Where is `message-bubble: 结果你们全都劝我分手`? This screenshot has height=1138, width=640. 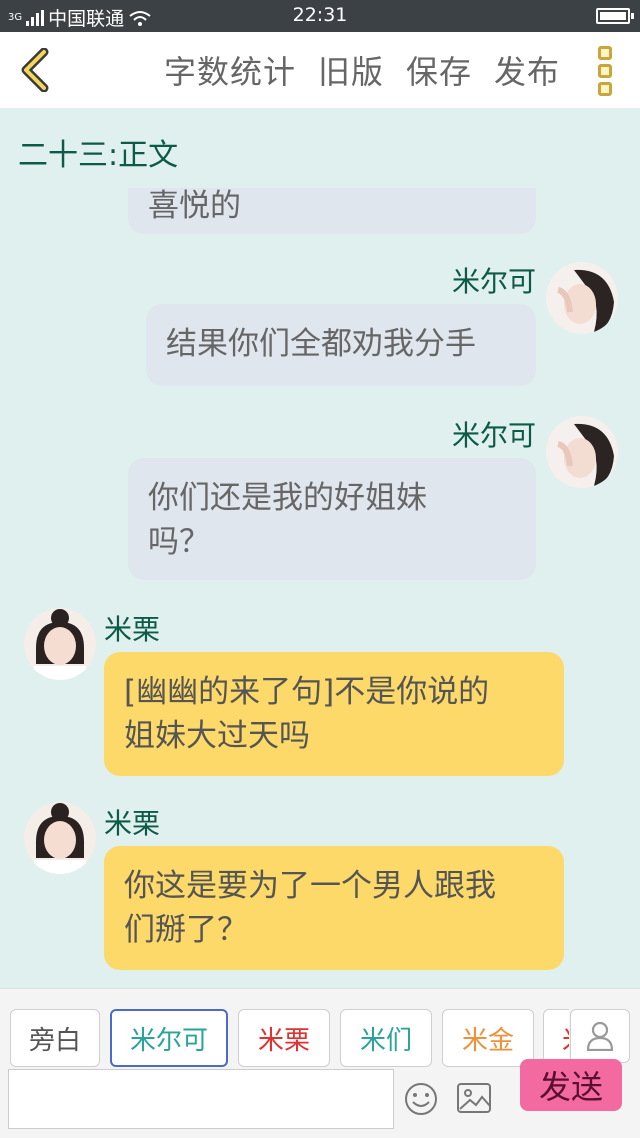 message-bubble: 结果你们全都劝我分手 is located at coordinates (341, 345).